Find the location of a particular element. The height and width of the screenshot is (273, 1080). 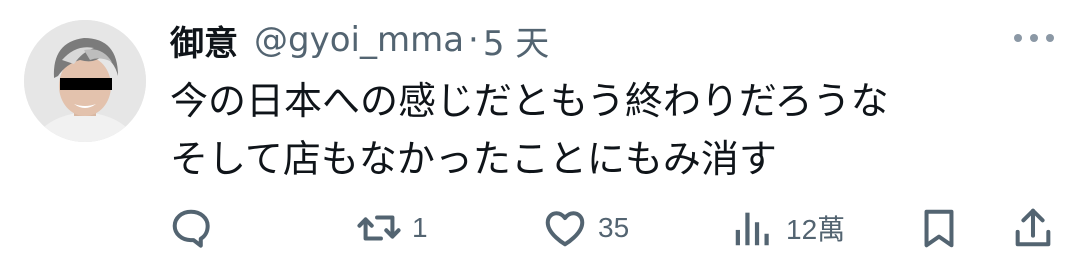

heart-icon is located at coordinates (565, 229).